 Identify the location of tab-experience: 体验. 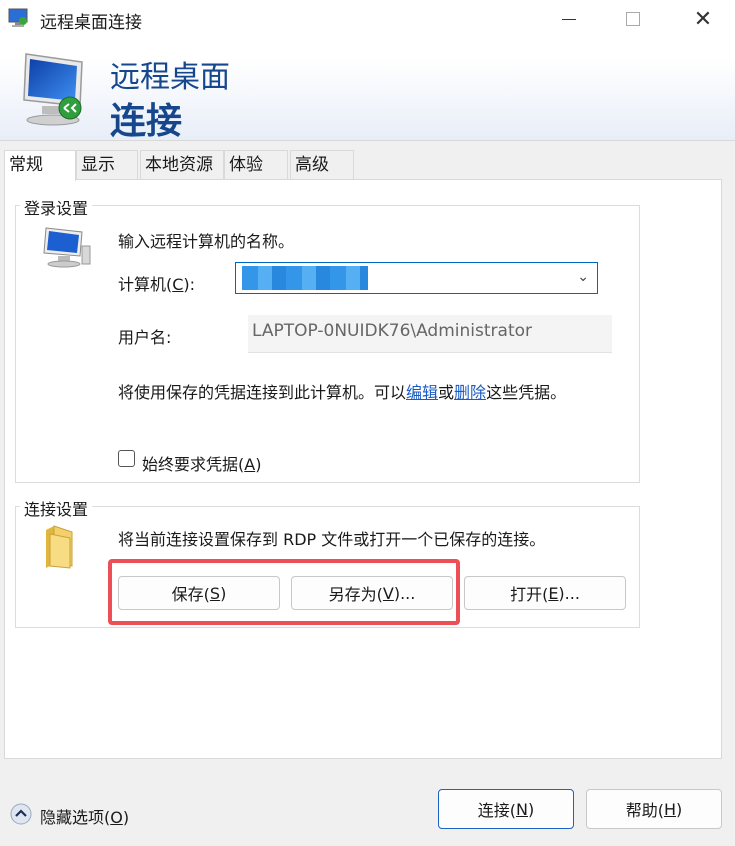
(256, 164).